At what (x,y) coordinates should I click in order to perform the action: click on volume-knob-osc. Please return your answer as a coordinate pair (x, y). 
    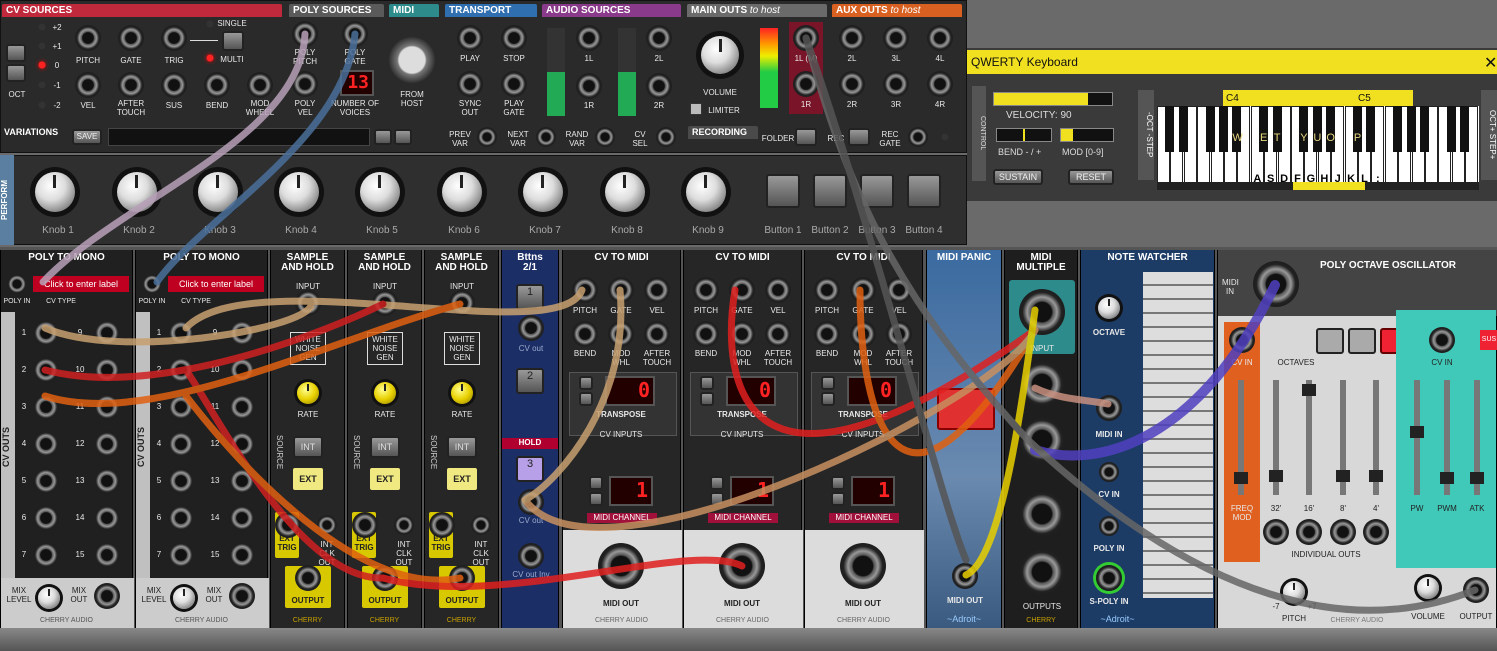
    Looking at the image, I should click on (1428, 588).